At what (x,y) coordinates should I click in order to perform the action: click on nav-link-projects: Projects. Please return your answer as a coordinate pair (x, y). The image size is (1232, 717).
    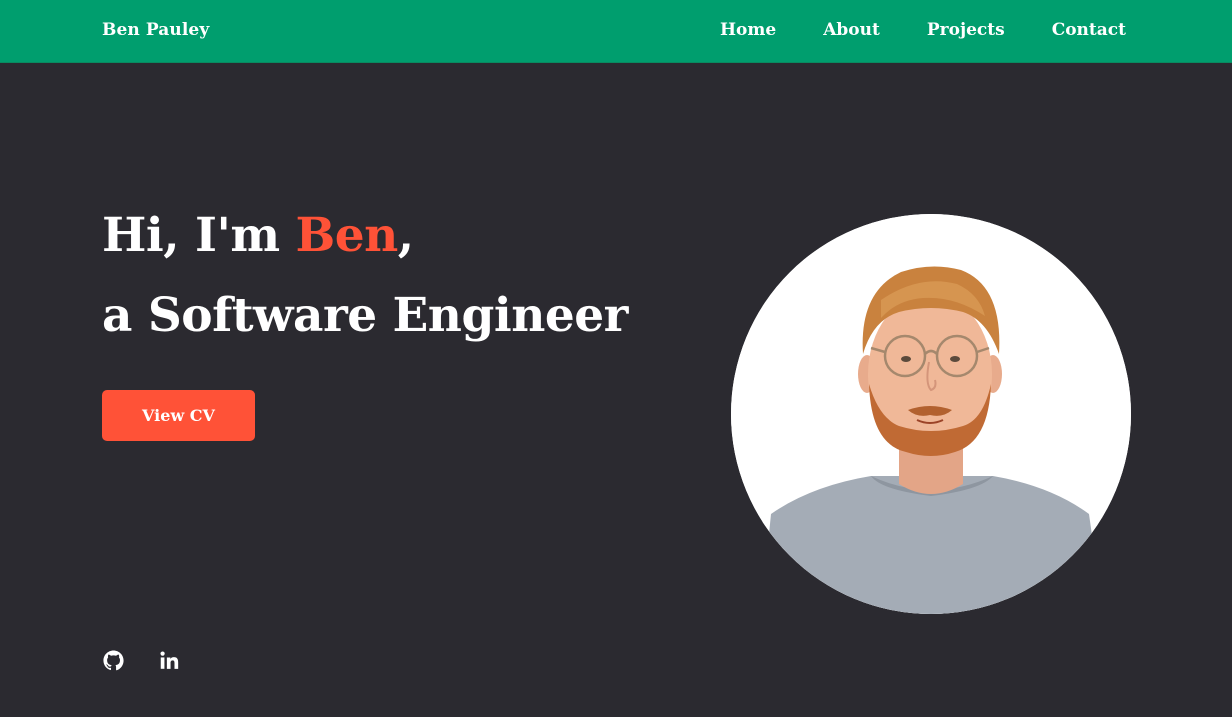
    Looking at the image, I should click on (966, 30).